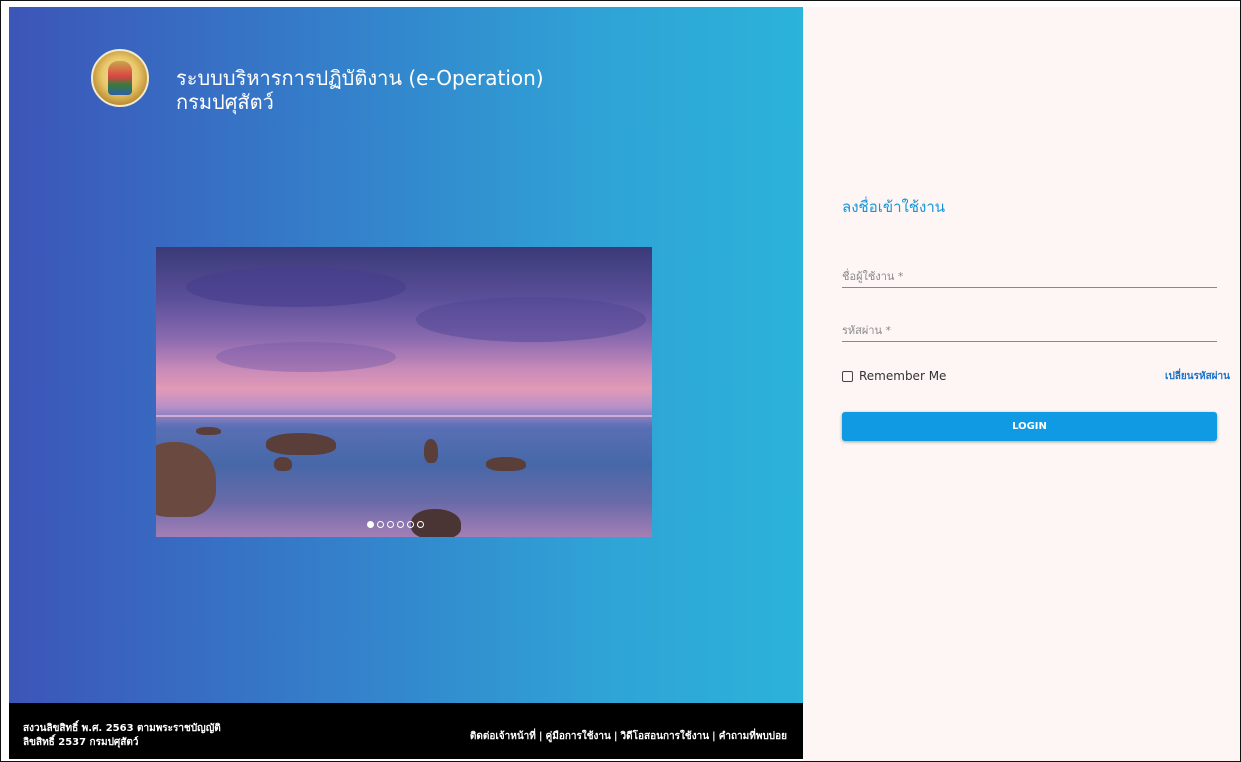 The image size is (1241, 762). I want to click on manual-link: คู่มือการใช้งาน, so click(578, 736).